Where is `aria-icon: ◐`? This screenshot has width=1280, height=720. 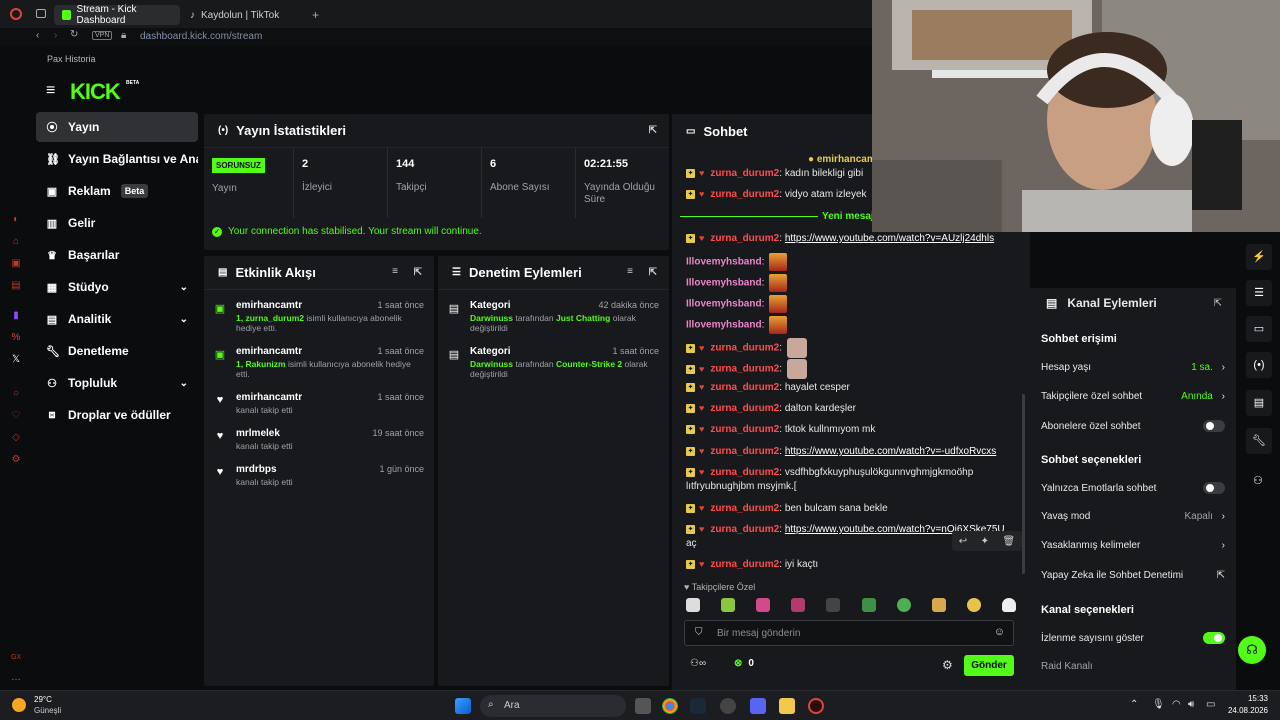 aria-icon: ◐ is located at coordinates (16, 220).